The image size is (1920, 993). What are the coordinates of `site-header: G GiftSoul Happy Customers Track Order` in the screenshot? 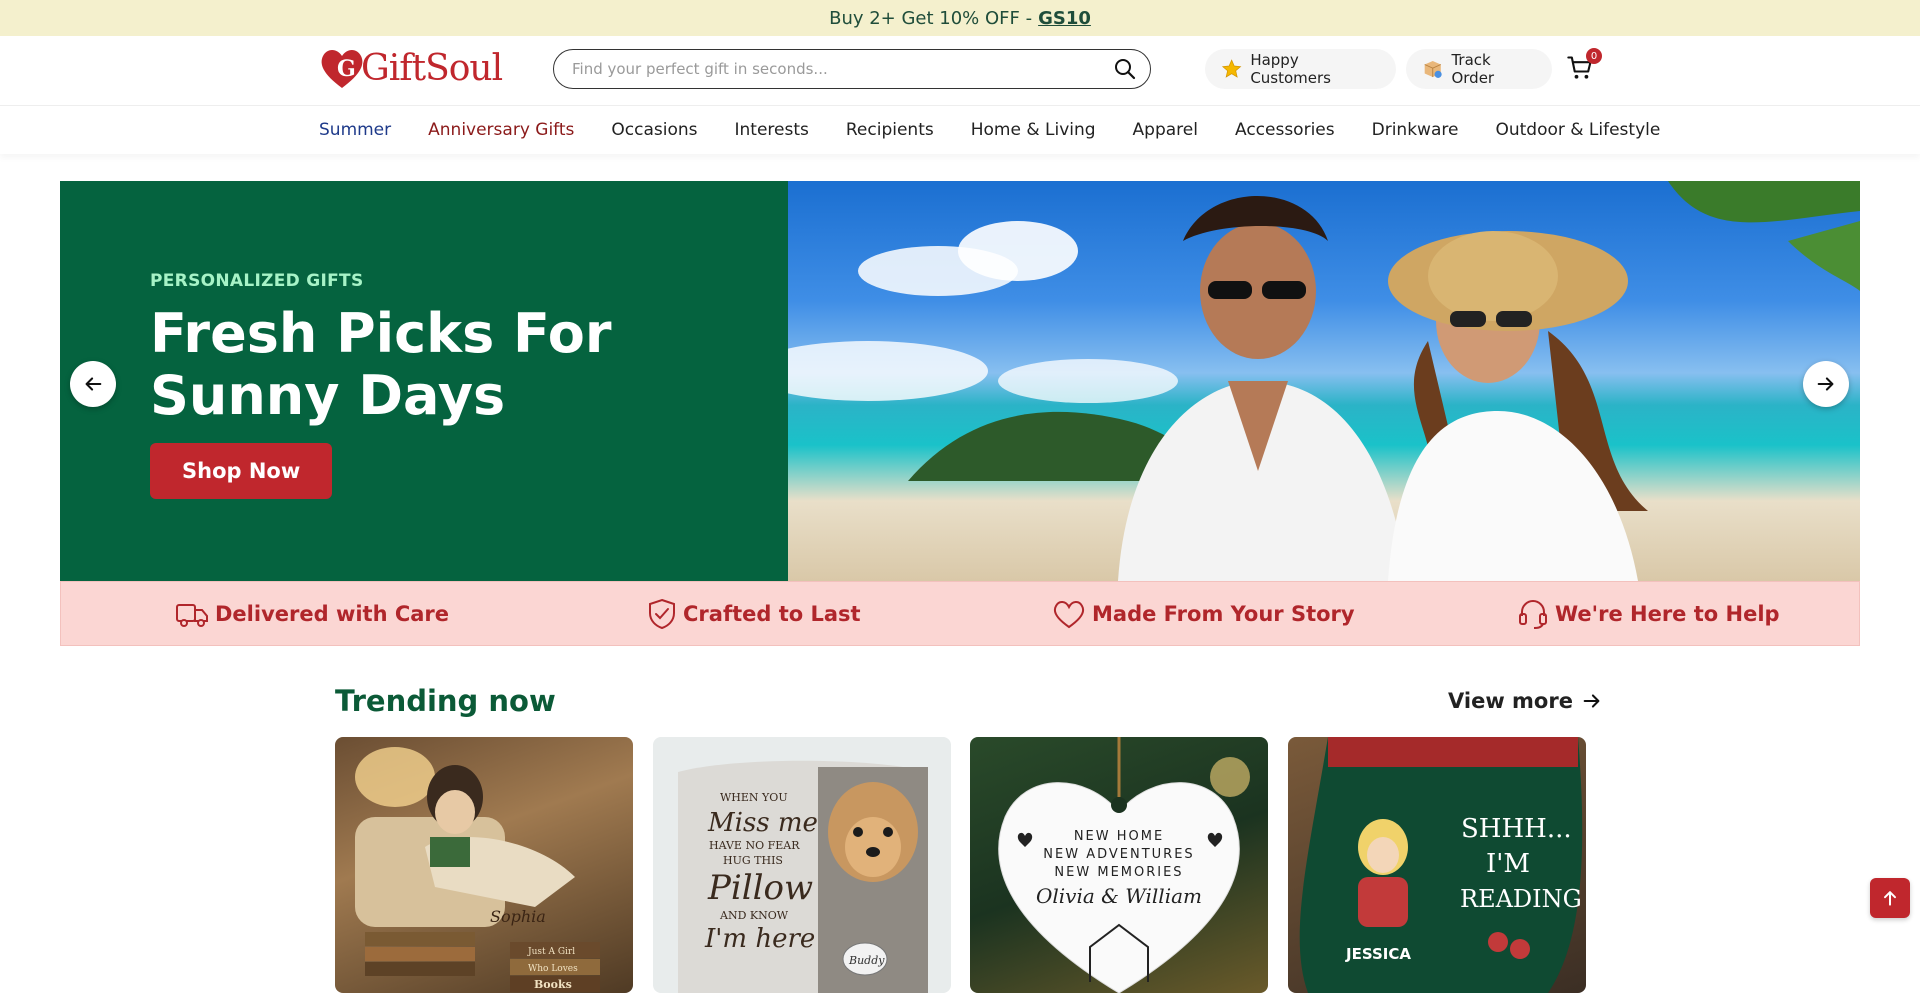 It's located at (960, 71).